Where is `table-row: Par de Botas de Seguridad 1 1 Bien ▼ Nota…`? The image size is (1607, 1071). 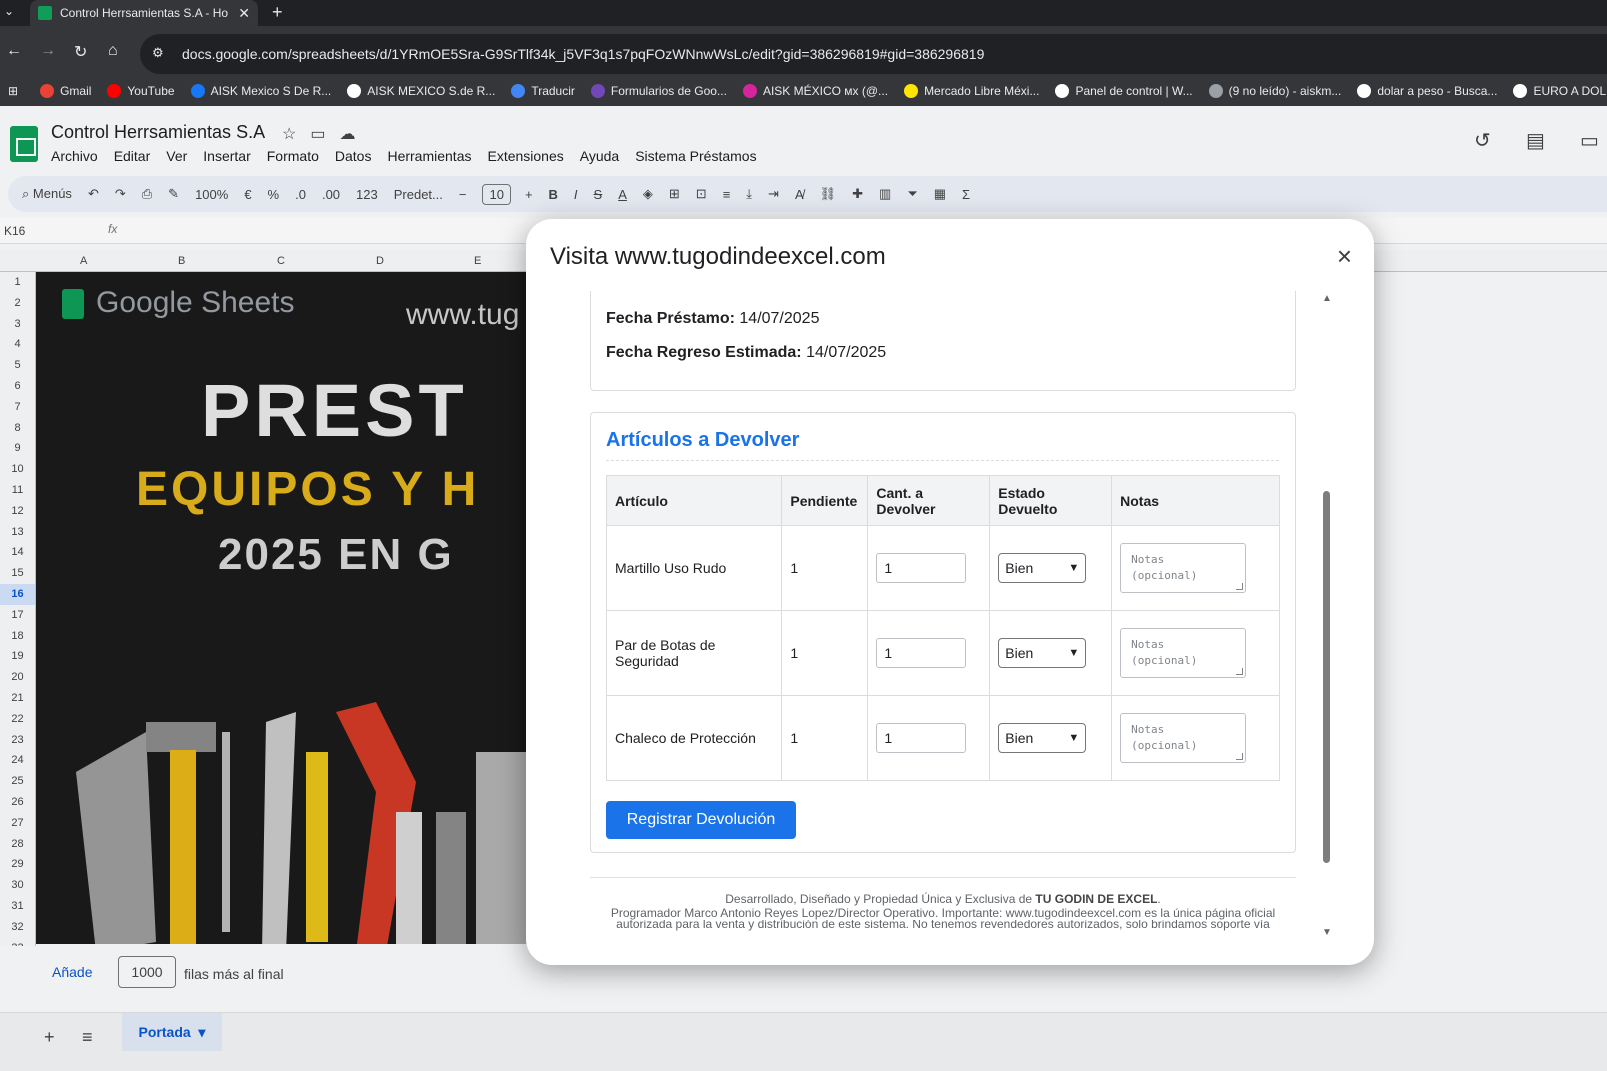
table-row: Par de Botas de Seguridad 1 1 Bien ▼ Nota… is located at coordinates (942, 653).